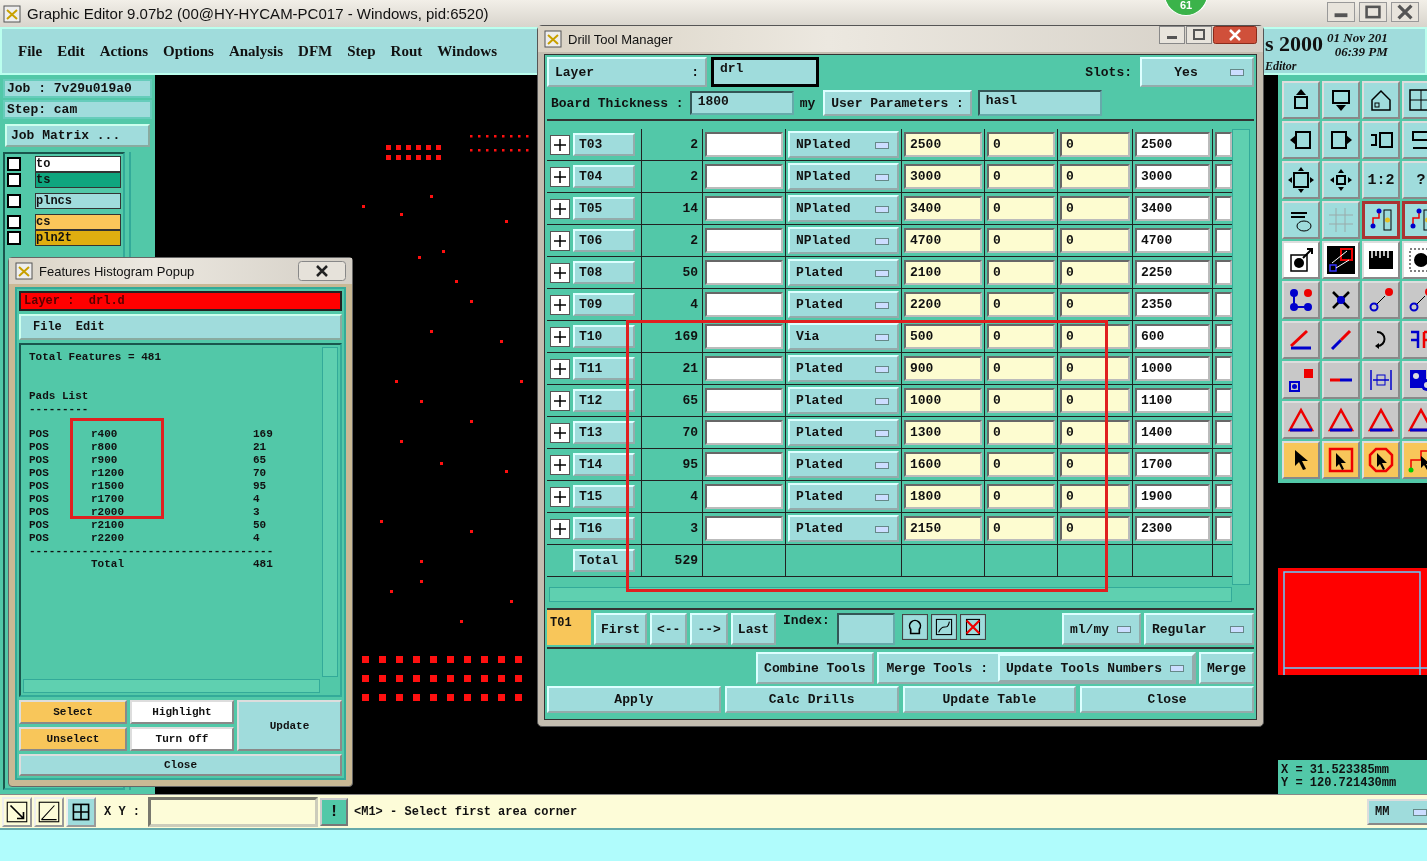 This screenshot has height=861, width=1427. I want to click on action-button: Apply, so click(634, 699).